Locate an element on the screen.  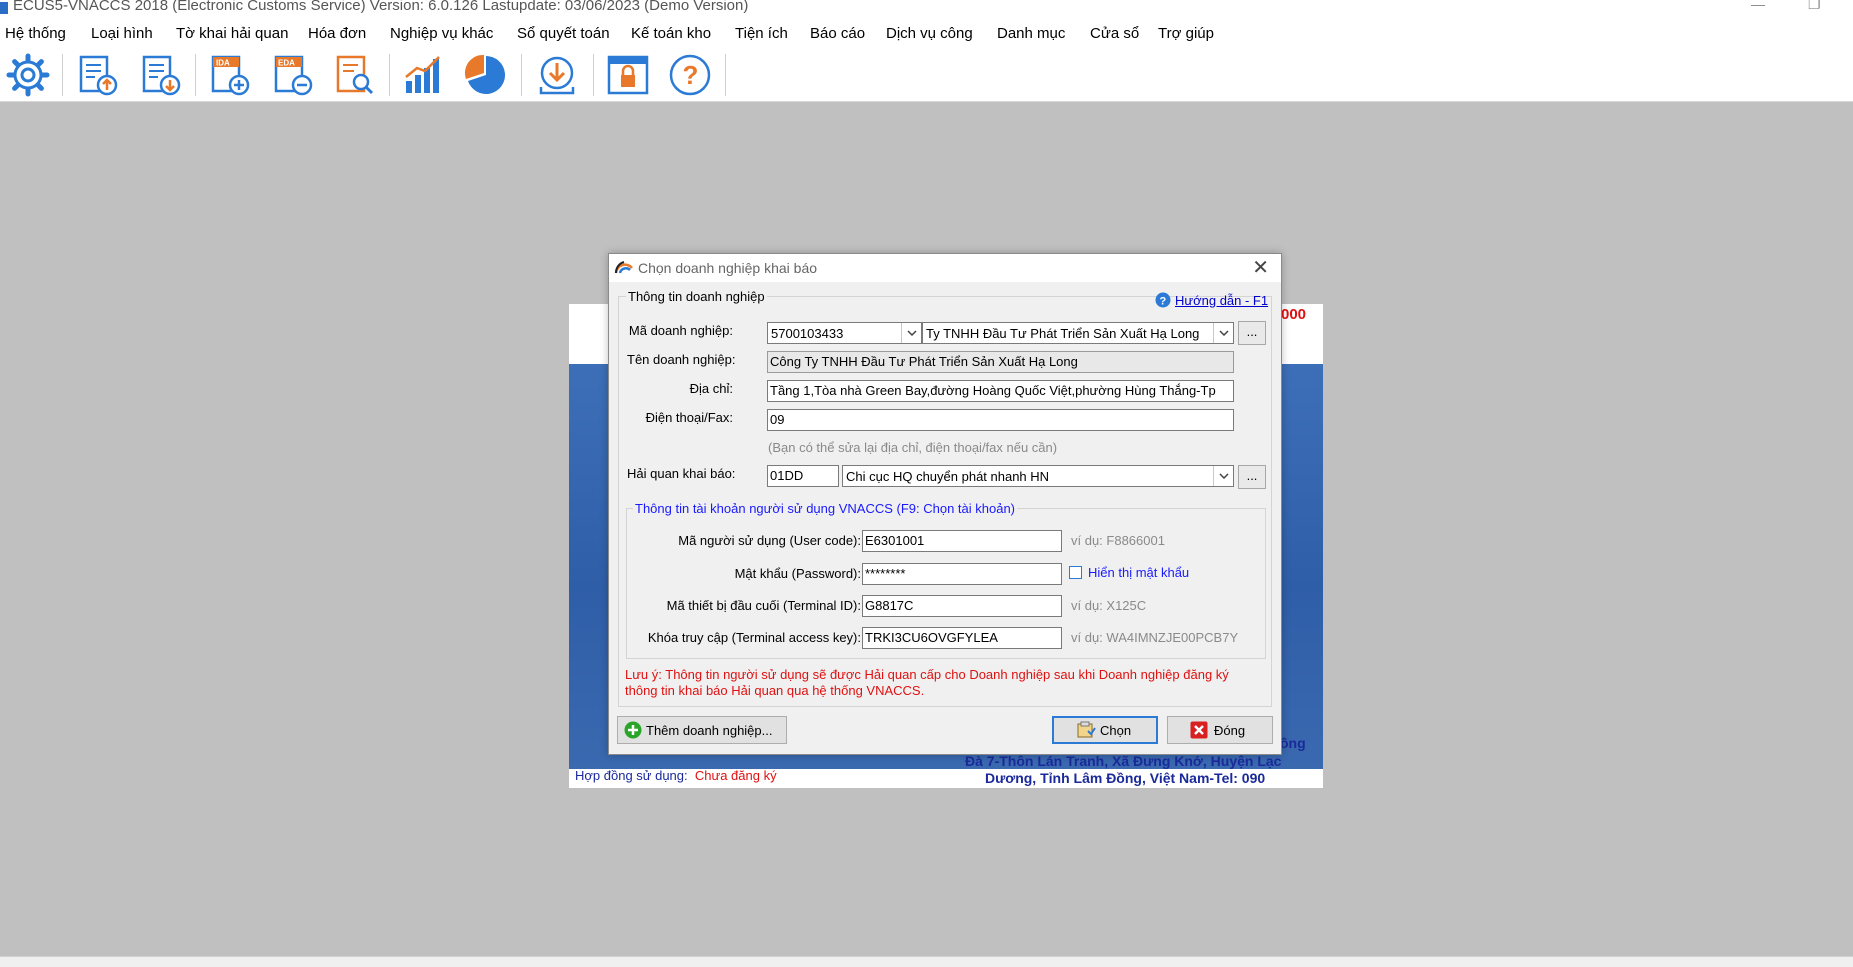
company-code-label: Mã doanh nghiệp: is located at coordinates (680, 330).